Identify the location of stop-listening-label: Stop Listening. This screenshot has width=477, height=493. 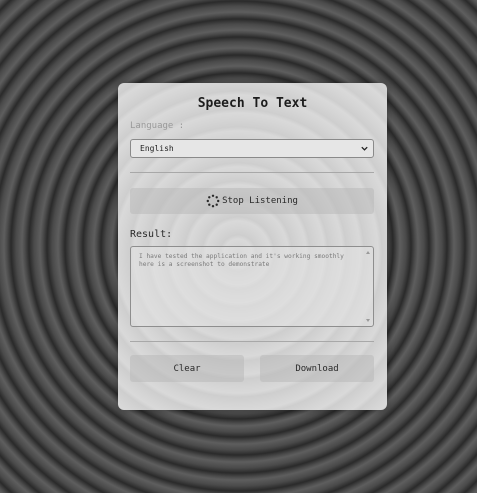
(260, 201).